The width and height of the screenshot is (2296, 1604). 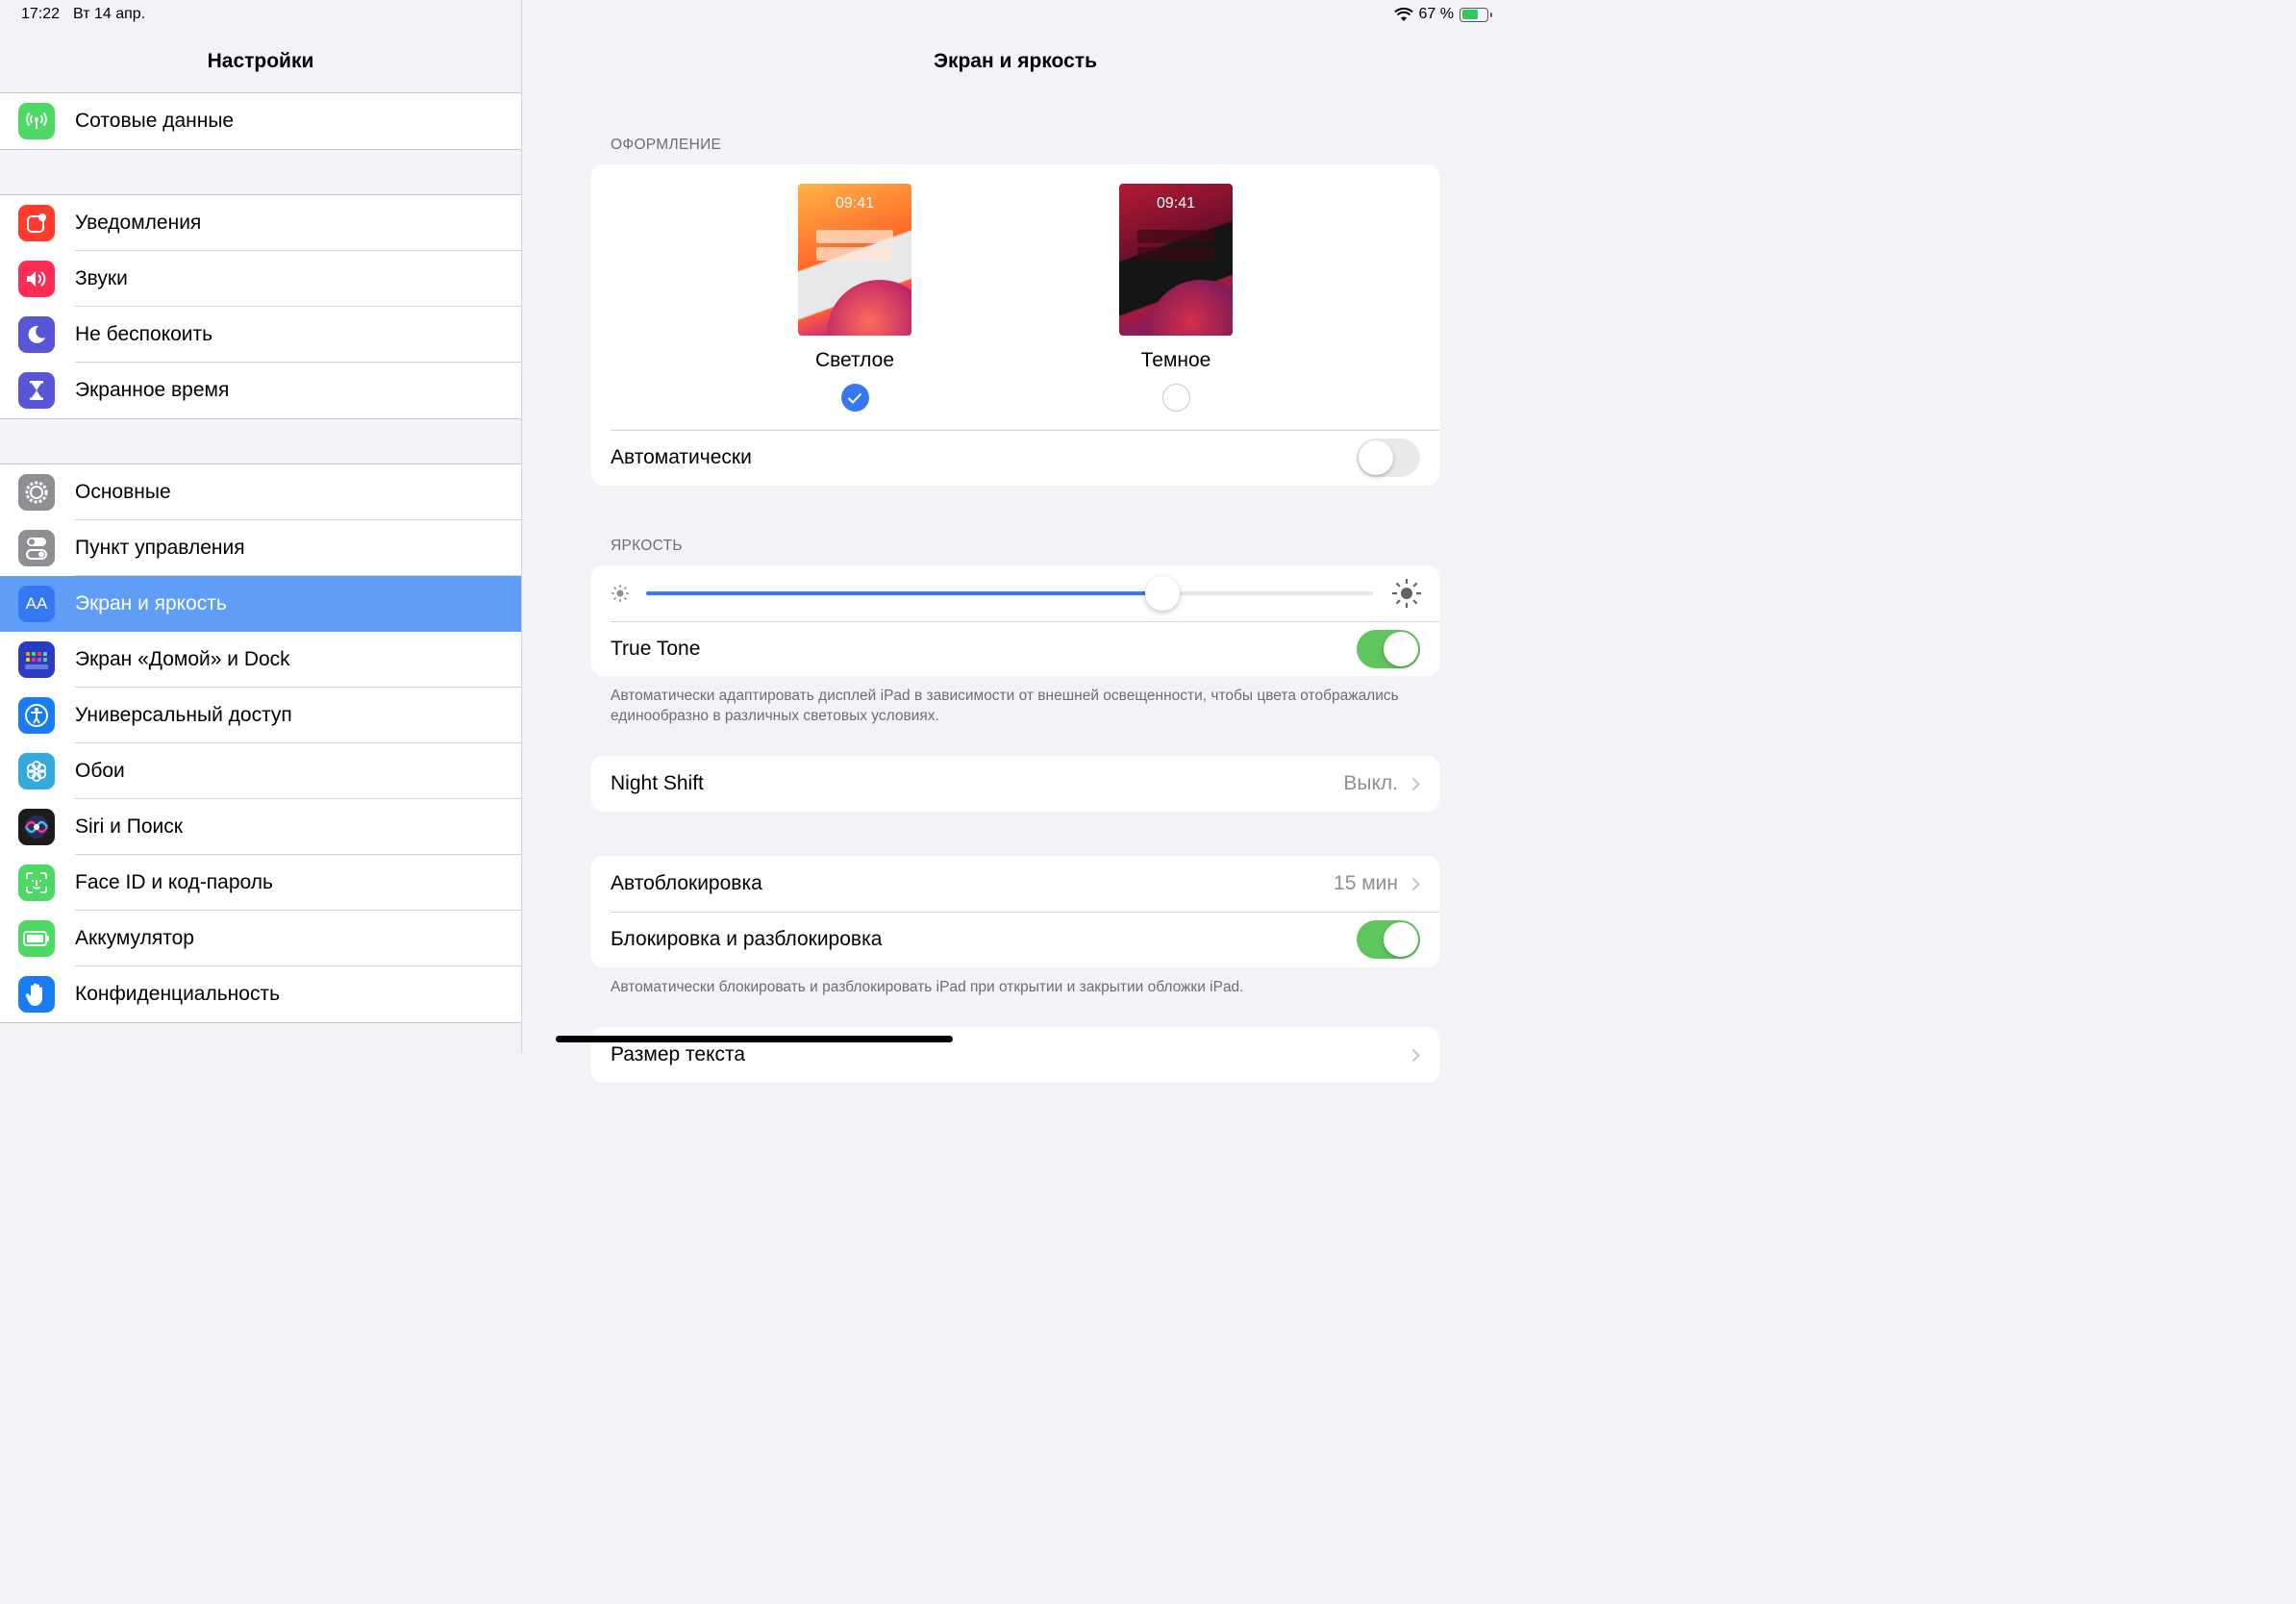 What do you see at coordinates (854, 260) in the screenshot?
I see `light-preview-image: 09:41` at bounding box center [854, 260].